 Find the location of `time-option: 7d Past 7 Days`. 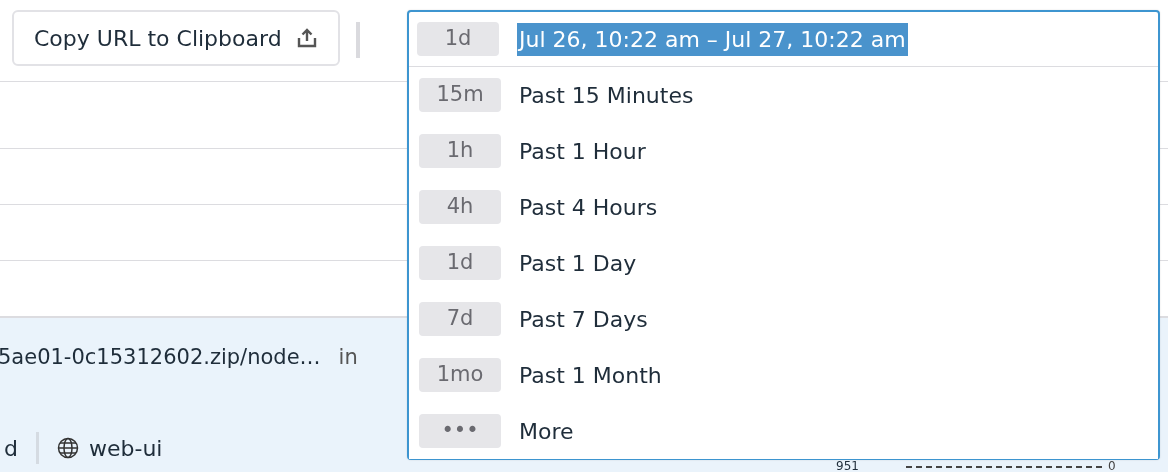

time-option: 7d Past 7 Days is located at coordinates (783, 319).